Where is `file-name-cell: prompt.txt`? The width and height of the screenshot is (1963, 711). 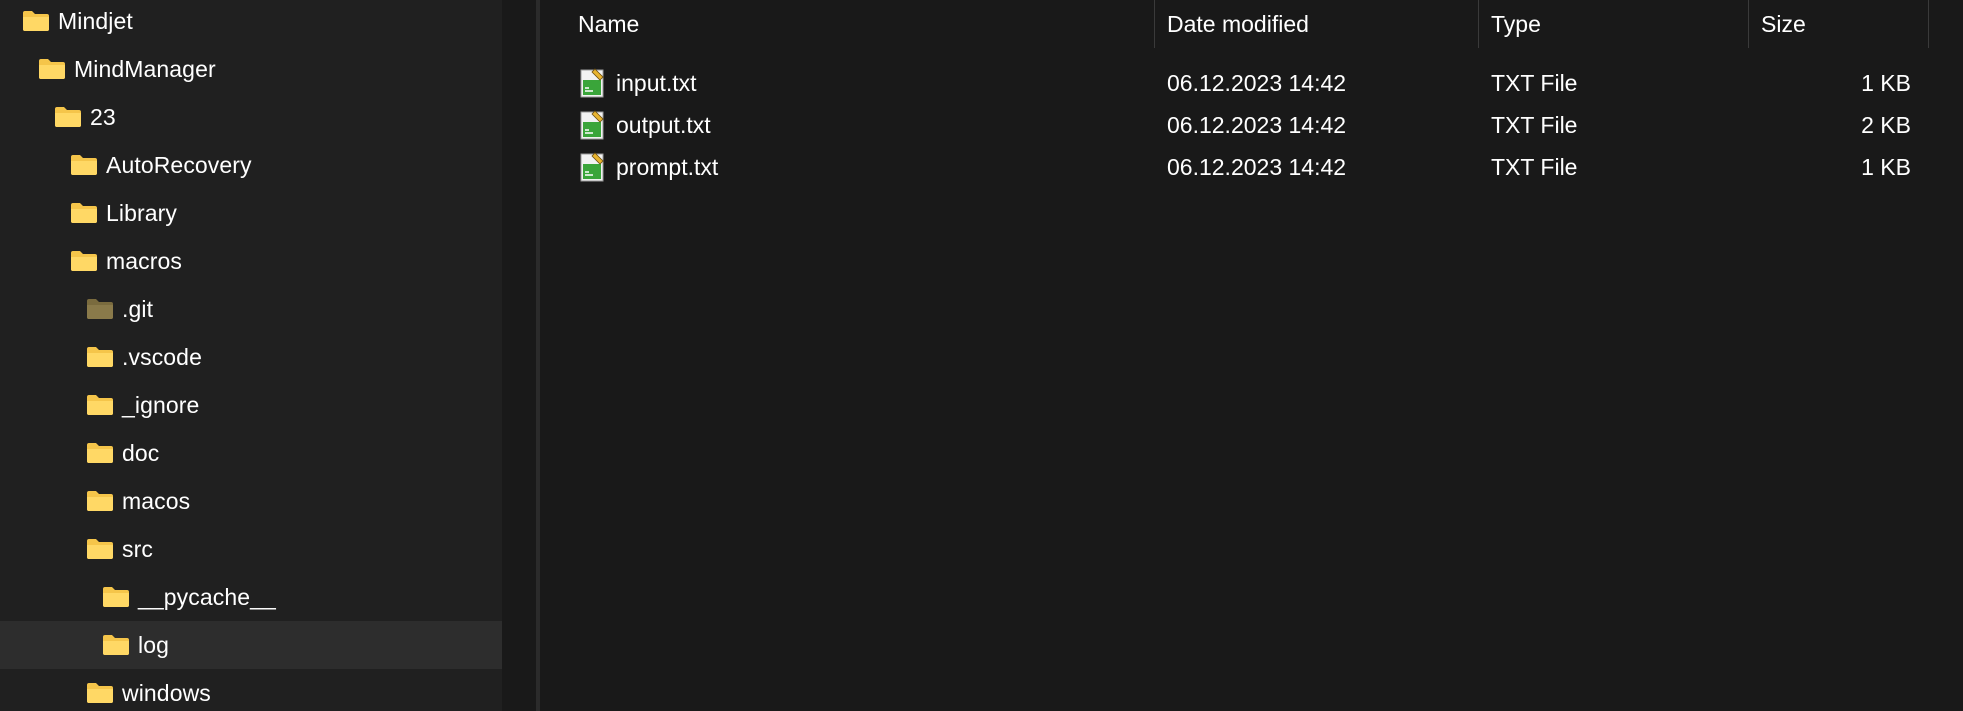
file-name-cell: prompt.txt is located at coordinates (860, 167).